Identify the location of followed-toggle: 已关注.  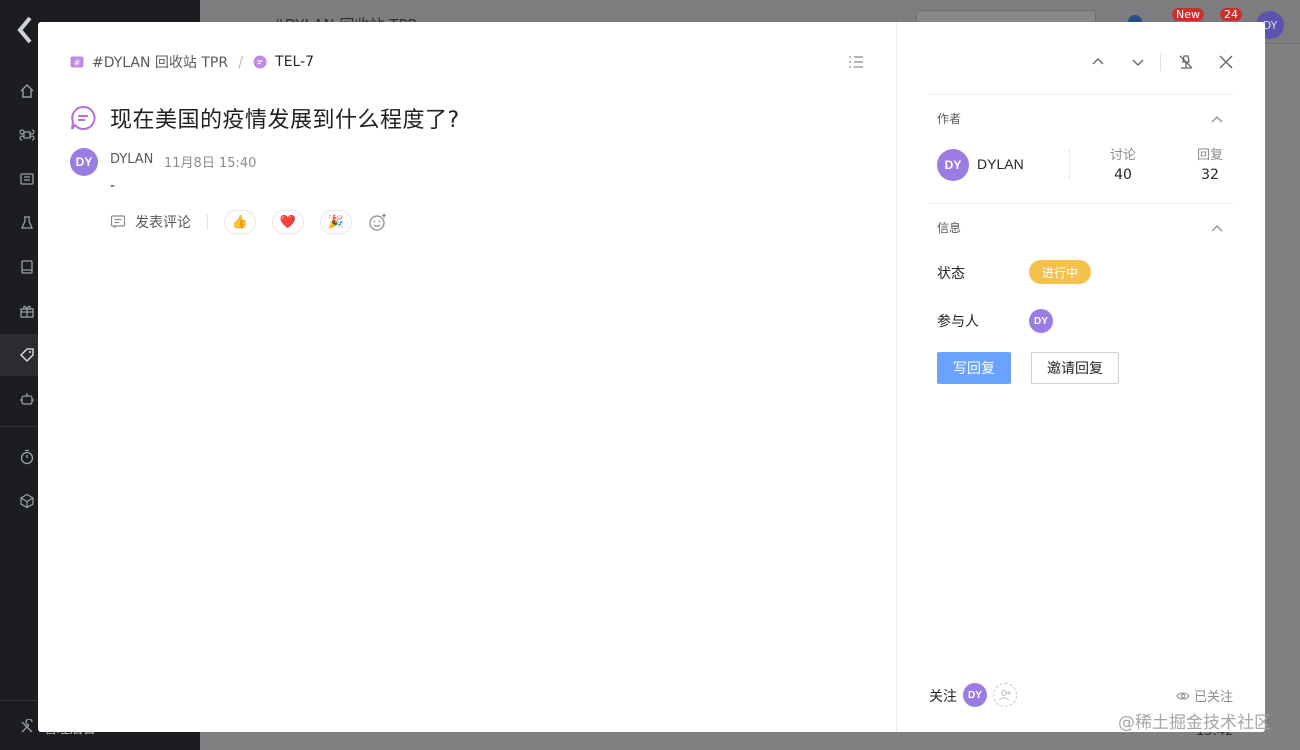
(1204, 695).